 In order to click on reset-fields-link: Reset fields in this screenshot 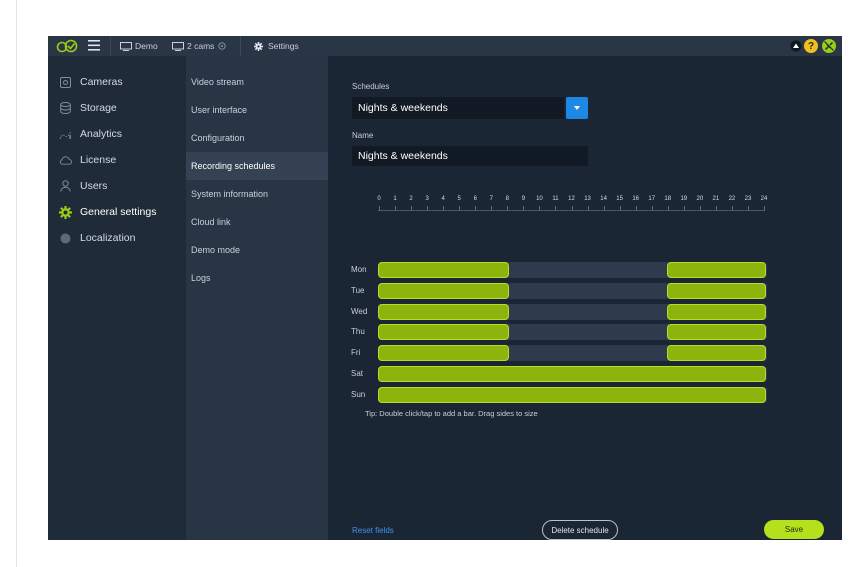, I will do `click(373, 530)`.